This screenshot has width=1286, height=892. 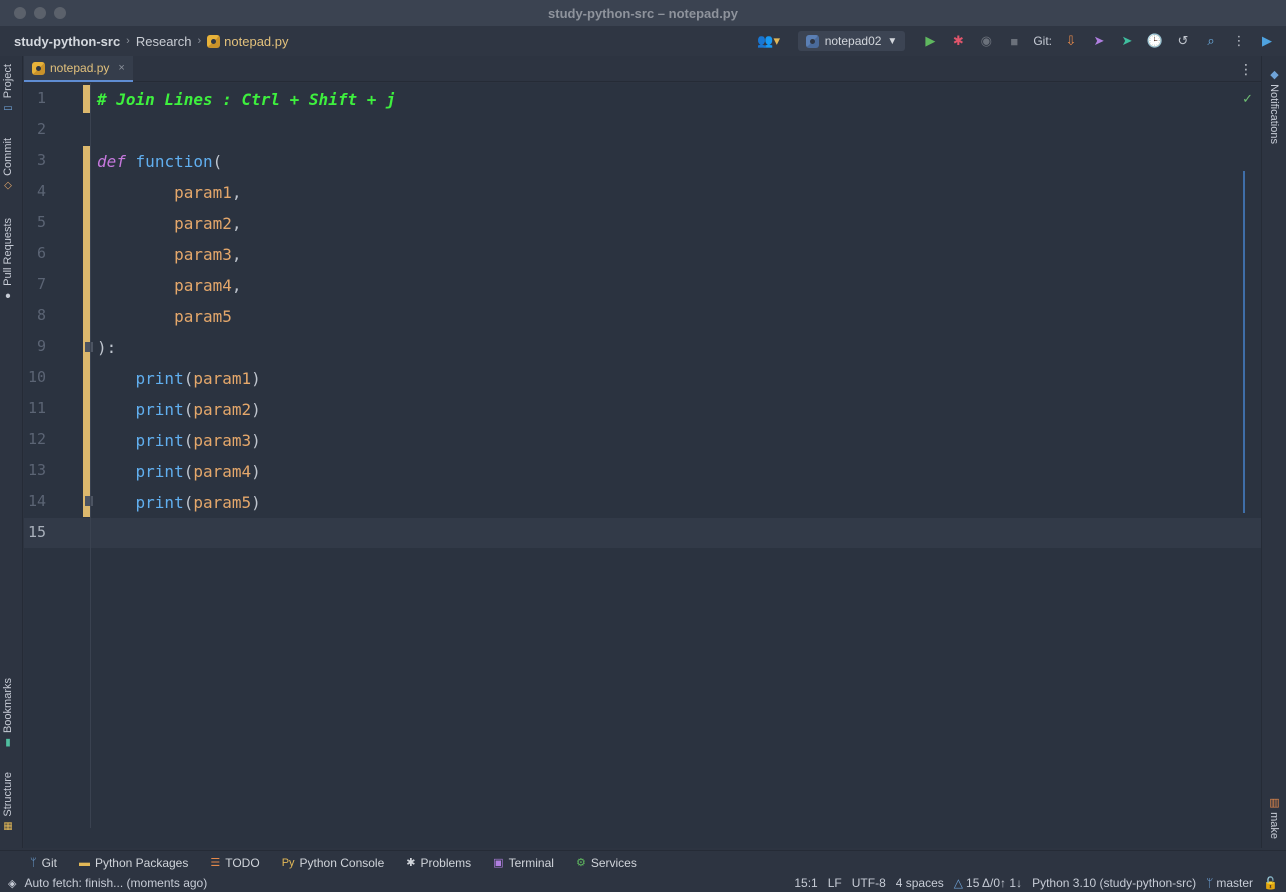 What do you see at coordinates (179, 440) in the screenshot?
I see `code-line-12: print(param3)` at bounding box center [179, 440].